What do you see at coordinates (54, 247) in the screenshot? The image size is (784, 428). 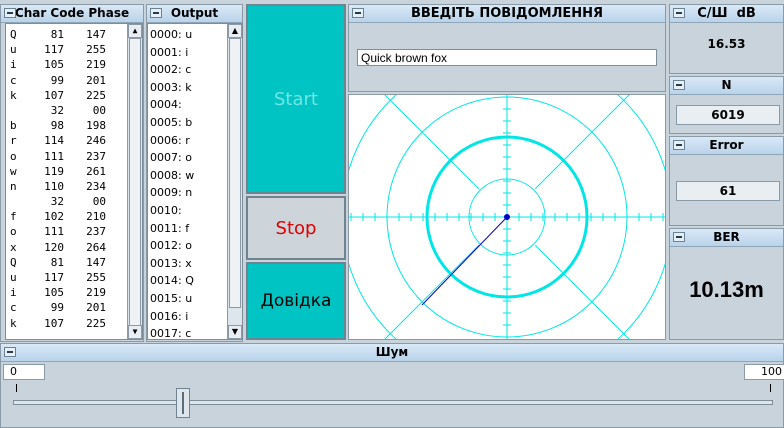 I see `code-cell: 120` at bounding box center [54, 247].